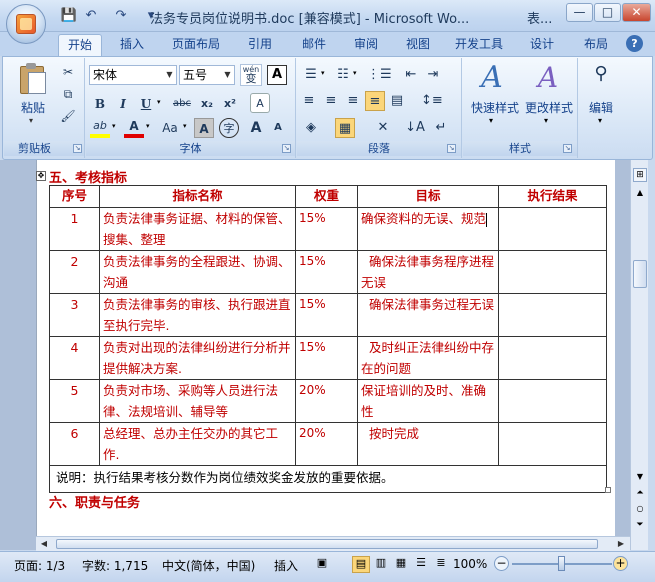 Image resolution: width=655 pixels, height=582 pixels. What do you see at coordinates (640, 478) in the screenshot?
I see `scroll-down-icon: ▼` at bounding box center [640, 478].